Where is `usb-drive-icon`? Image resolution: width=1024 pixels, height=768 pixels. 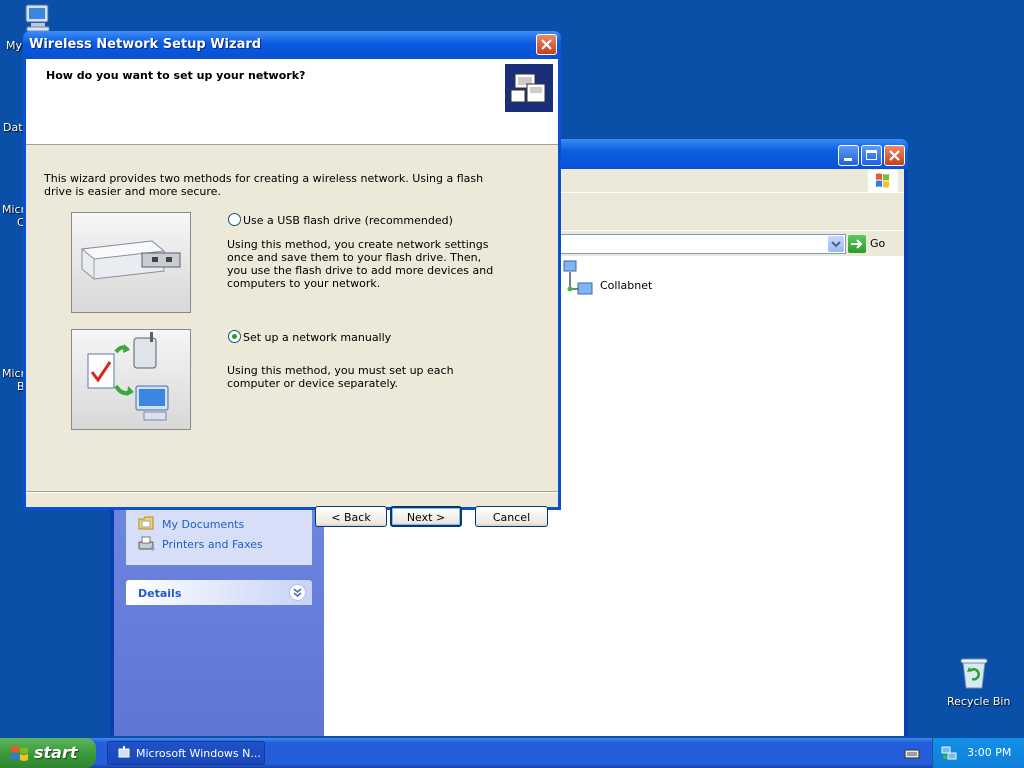 usb-drive-icon is located at coordinates (130, 260).